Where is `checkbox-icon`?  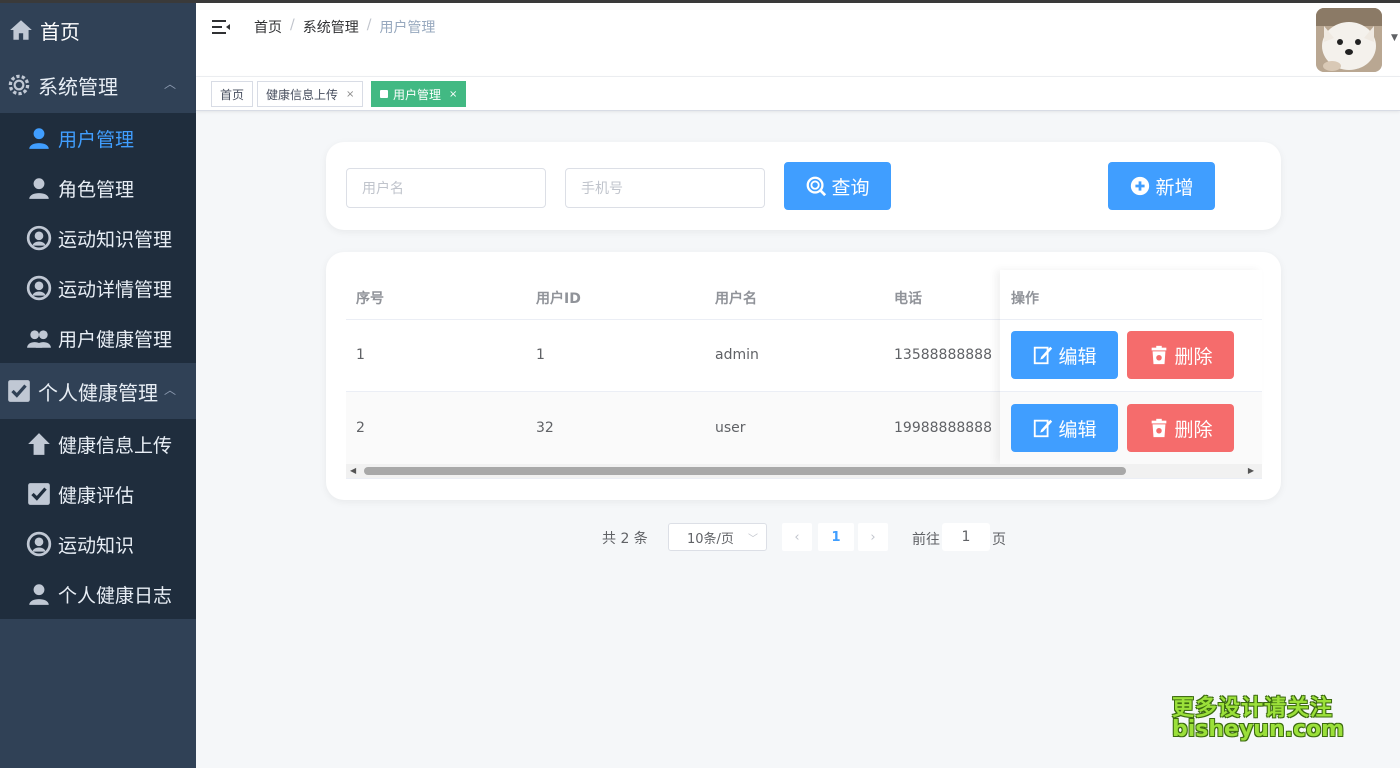
checkbox-icon is located at coordinates (19, 391).